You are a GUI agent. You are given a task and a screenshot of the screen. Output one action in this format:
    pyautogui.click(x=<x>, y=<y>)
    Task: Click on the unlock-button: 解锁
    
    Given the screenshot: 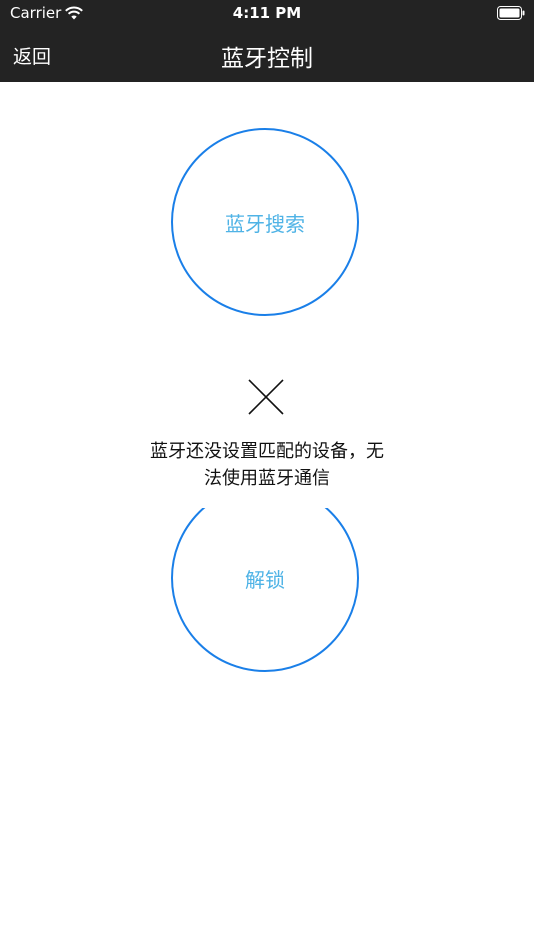 What is the action you would take?
    pyautogui.click(x=265, y=578)
    